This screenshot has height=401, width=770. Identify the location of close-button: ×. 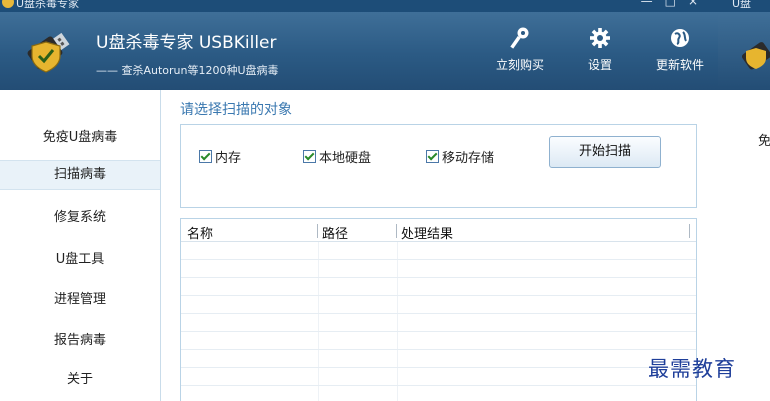
(699, 4).